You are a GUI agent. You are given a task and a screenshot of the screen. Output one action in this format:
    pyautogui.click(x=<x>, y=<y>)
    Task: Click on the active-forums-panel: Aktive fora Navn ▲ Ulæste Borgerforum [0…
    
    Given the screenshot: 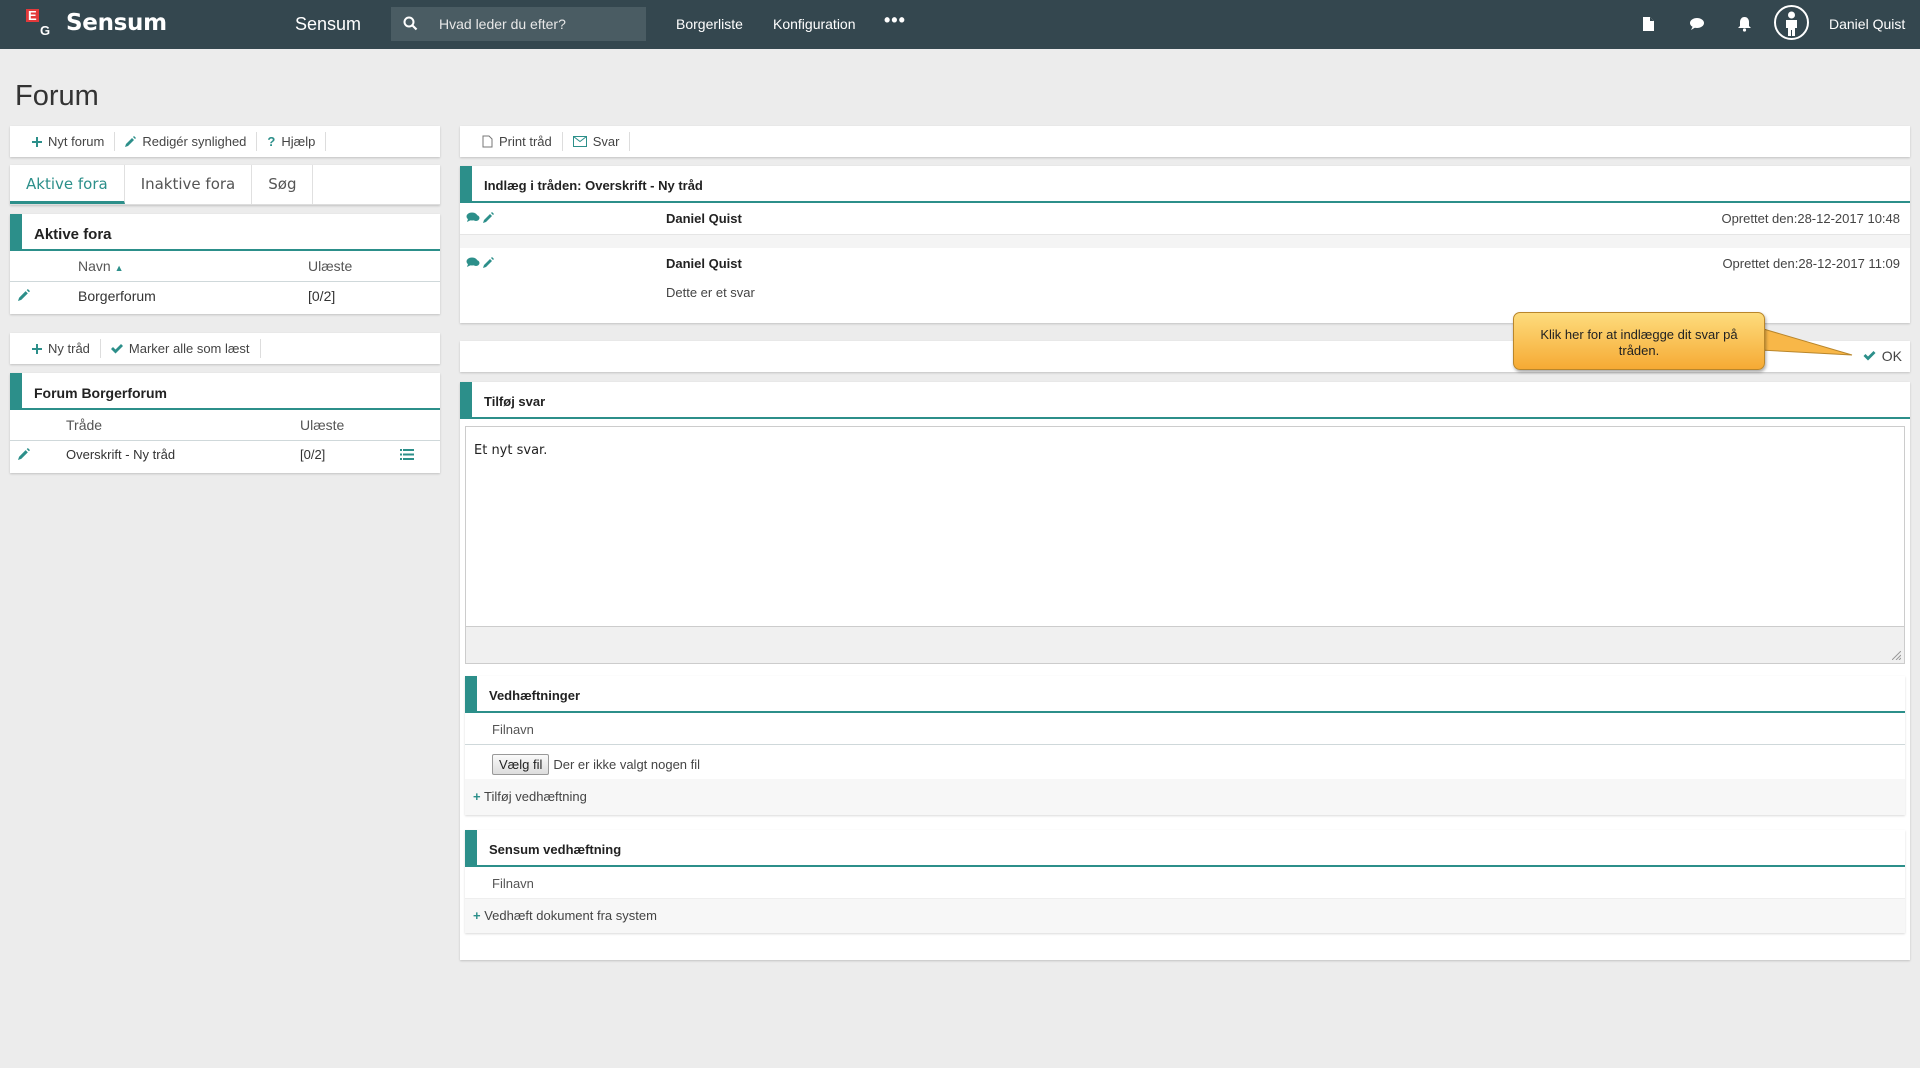 What is the action you would take?
    pyautogui.click(x=225, y=264)
    